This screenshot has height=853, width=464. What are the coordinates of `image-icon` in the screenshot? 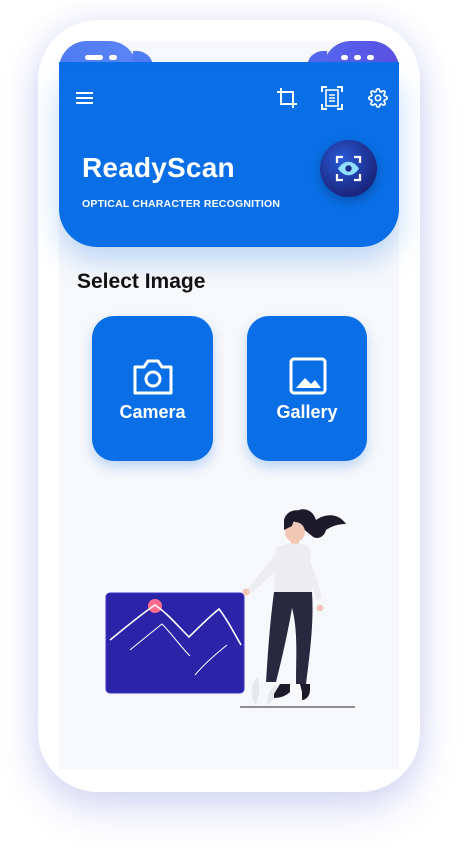 It's located at (308, 376).